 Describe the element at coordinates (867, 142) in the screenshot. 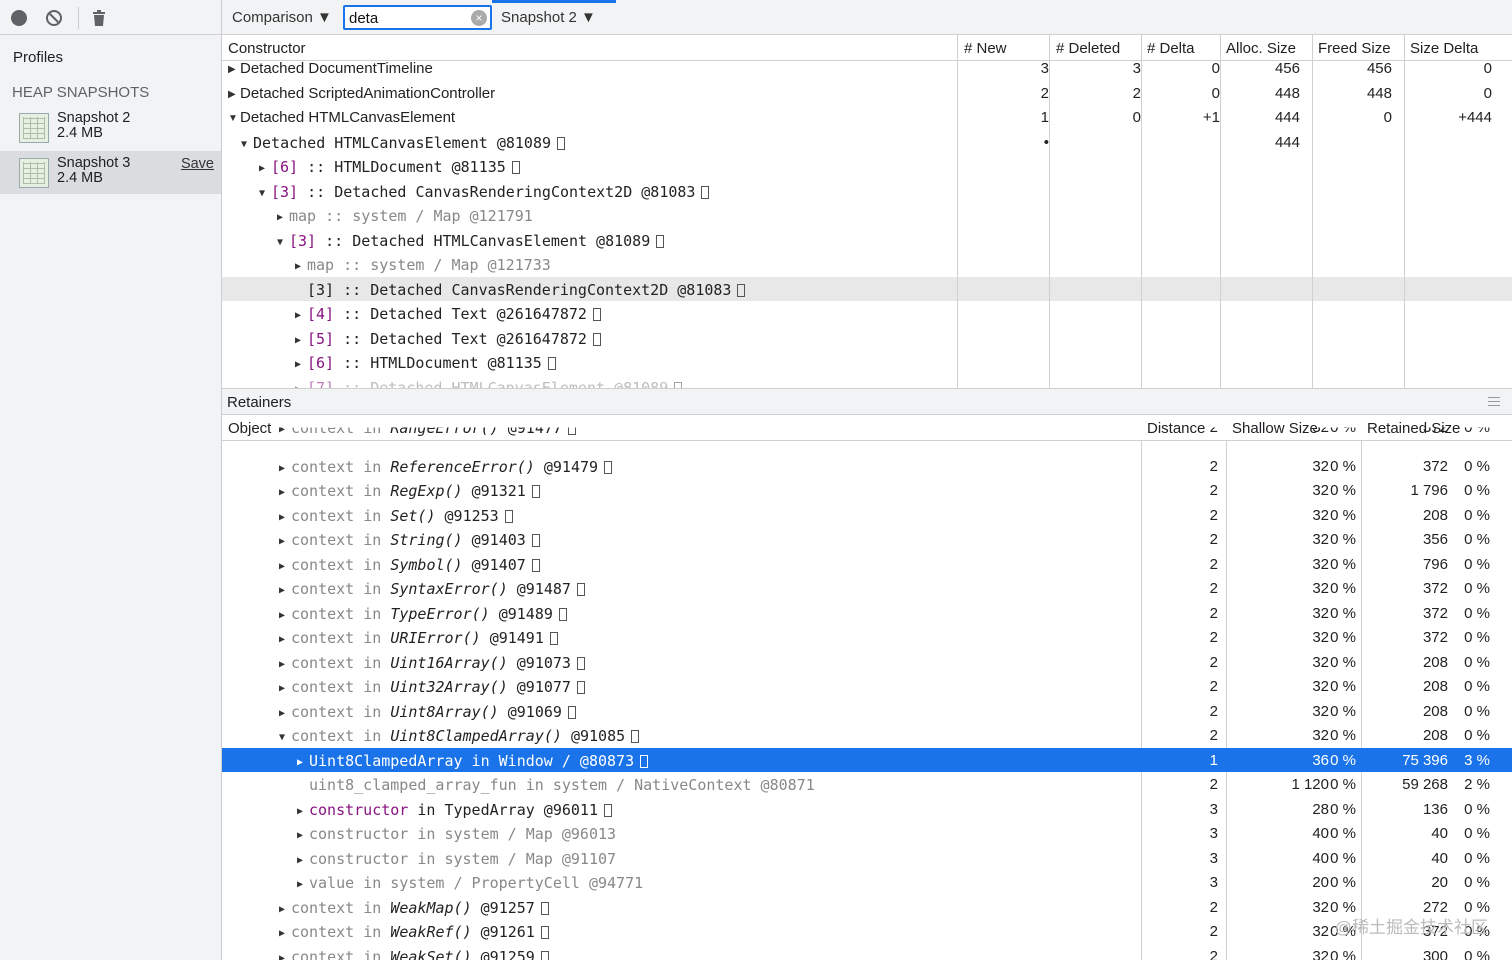

I see `constructor-row: ▼ Detached HTMLCanvasElement @81089 • 444` at that location.